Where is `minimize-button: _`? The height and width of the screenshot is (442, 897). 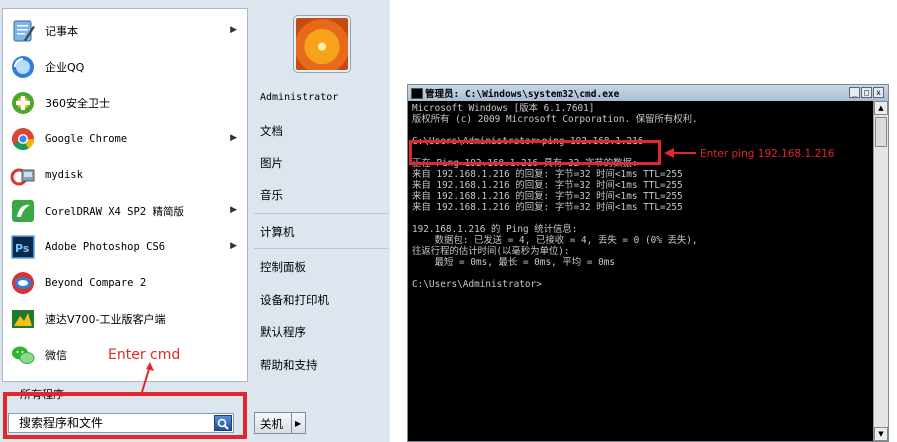
minimize-button: _ is located at coordinates (854, 92).